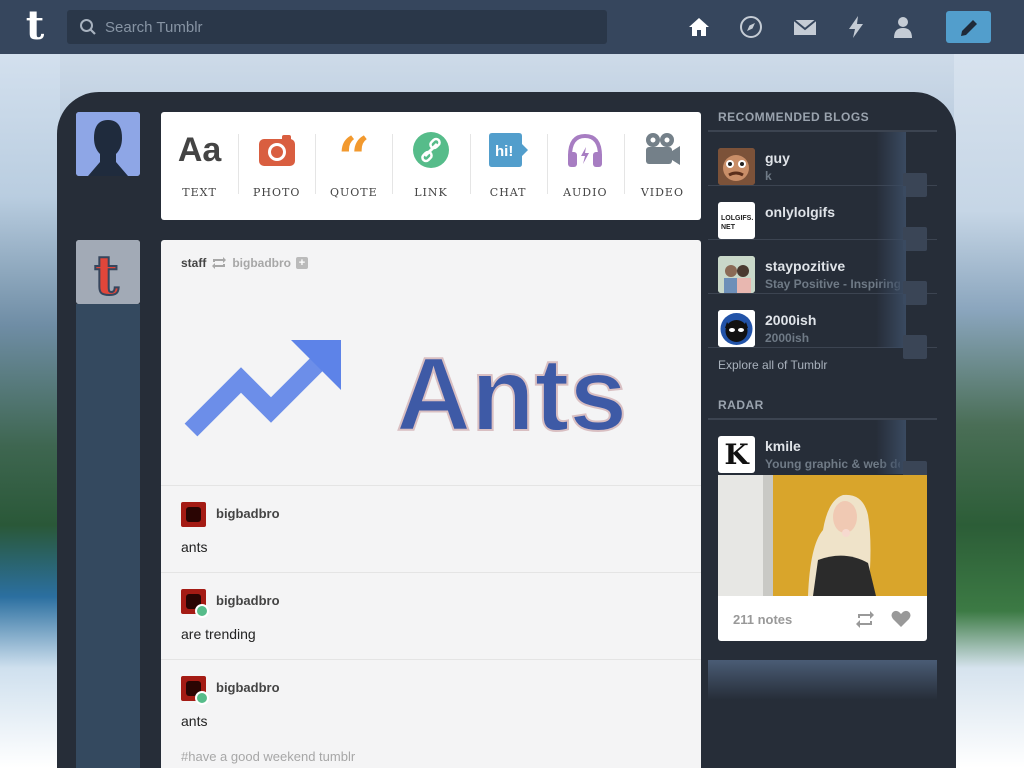  What do you see at coordinates (199, 192) in the screenshot?
I see `post-type-label: TEXT` at bounding box center [199, 192].